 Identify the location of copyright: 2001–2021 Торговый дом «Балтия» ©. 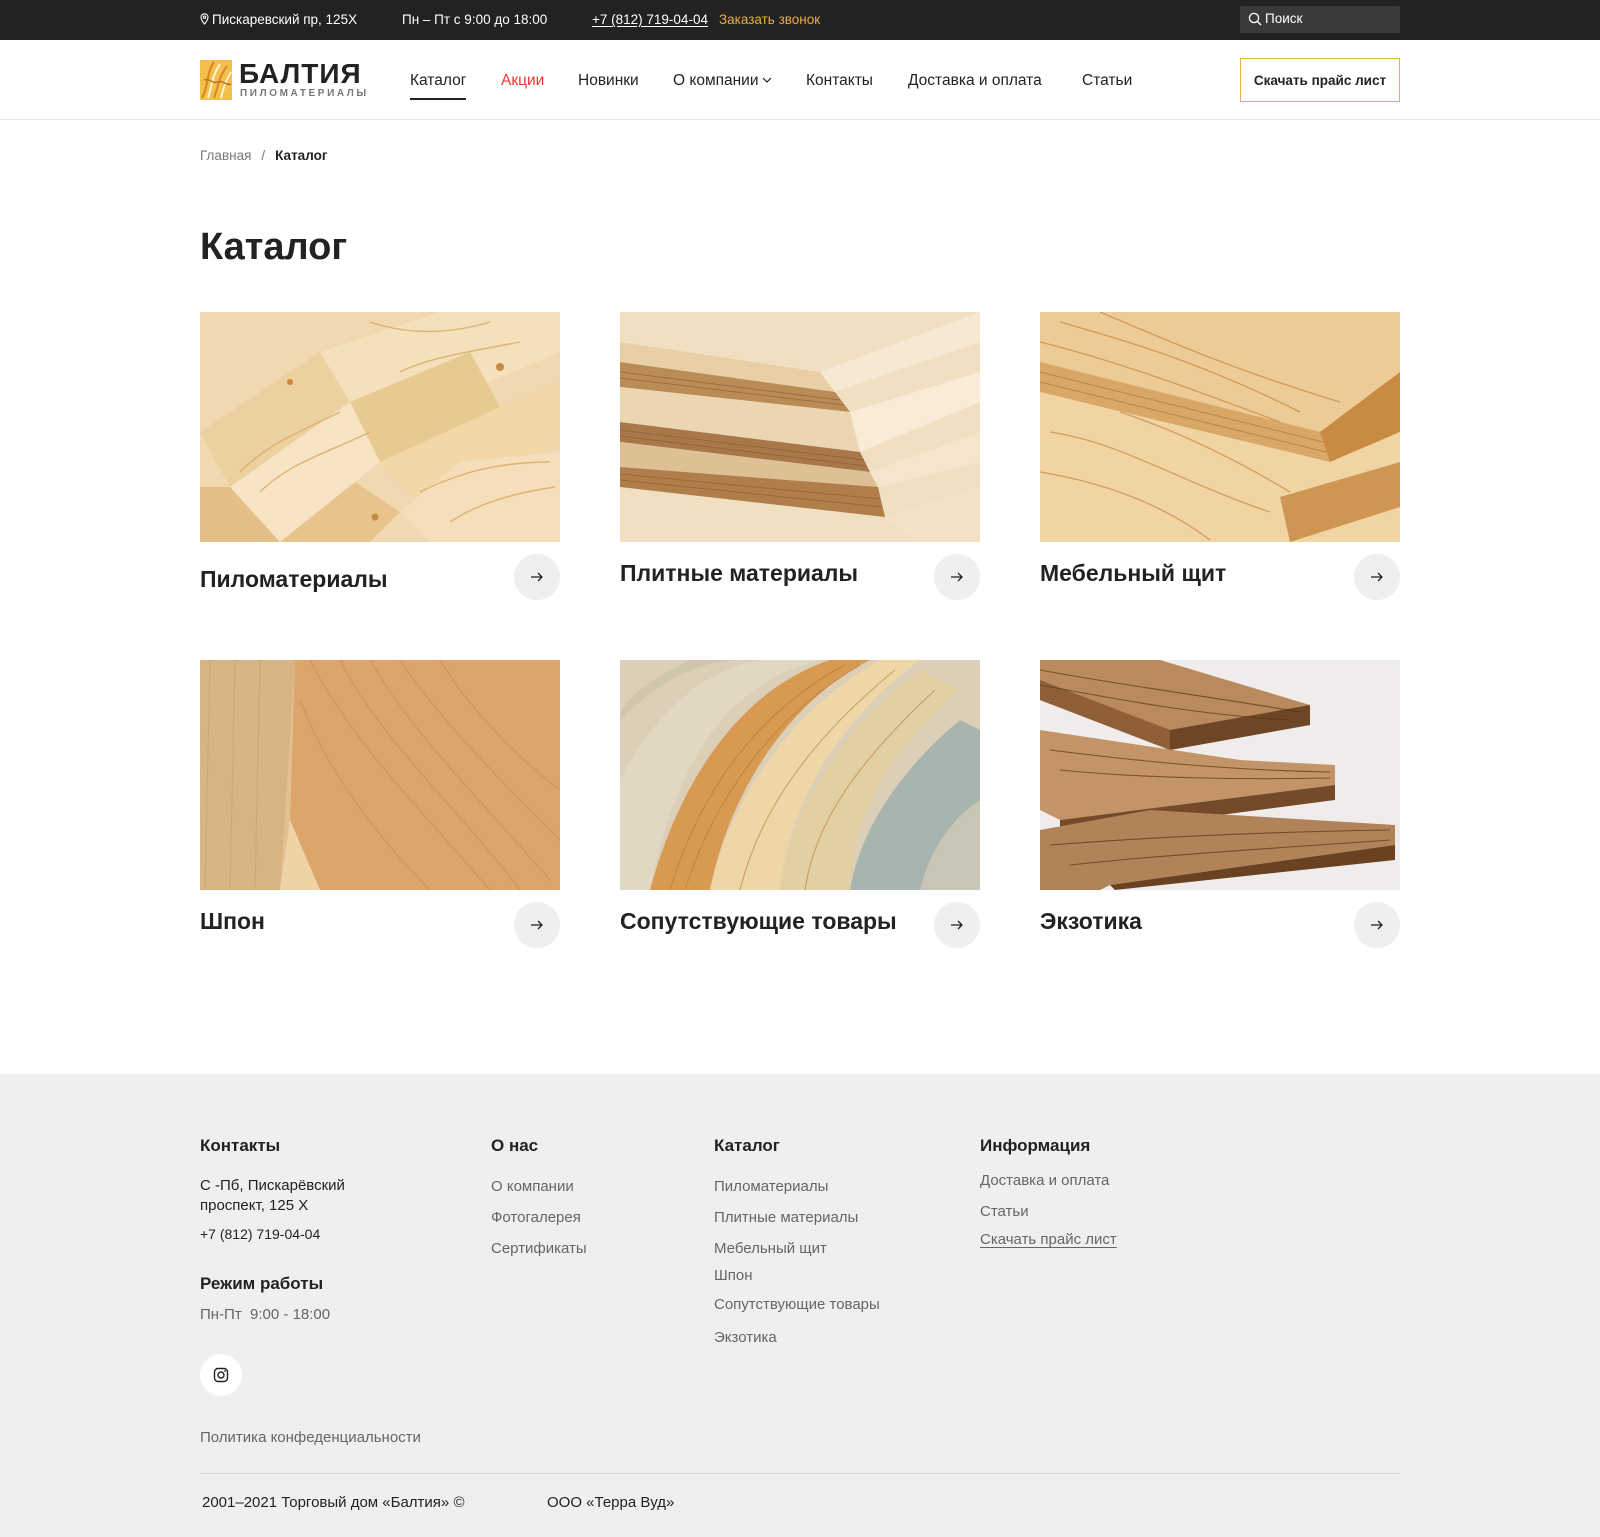
(333, 1502).